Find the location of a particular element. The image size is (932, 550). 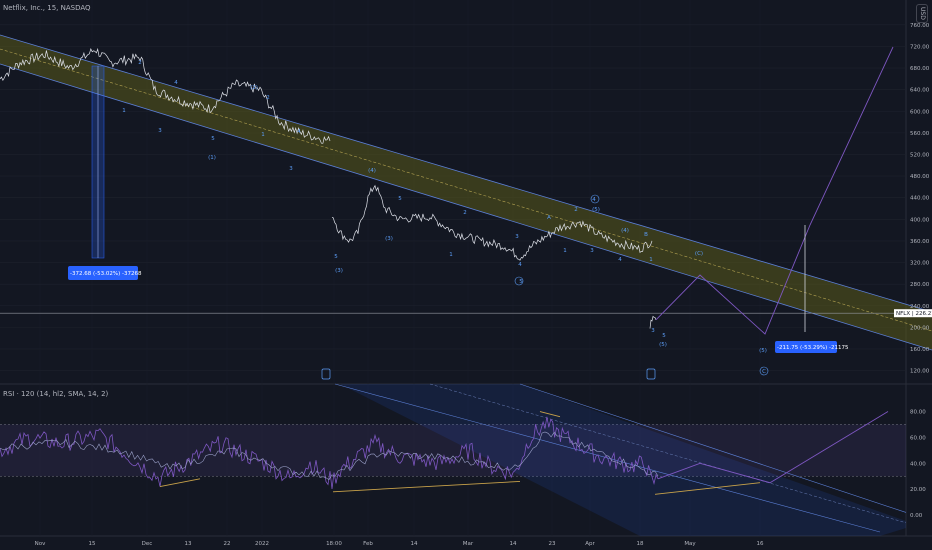

time-tick-label: Mar is located at coordinates (468, 544).